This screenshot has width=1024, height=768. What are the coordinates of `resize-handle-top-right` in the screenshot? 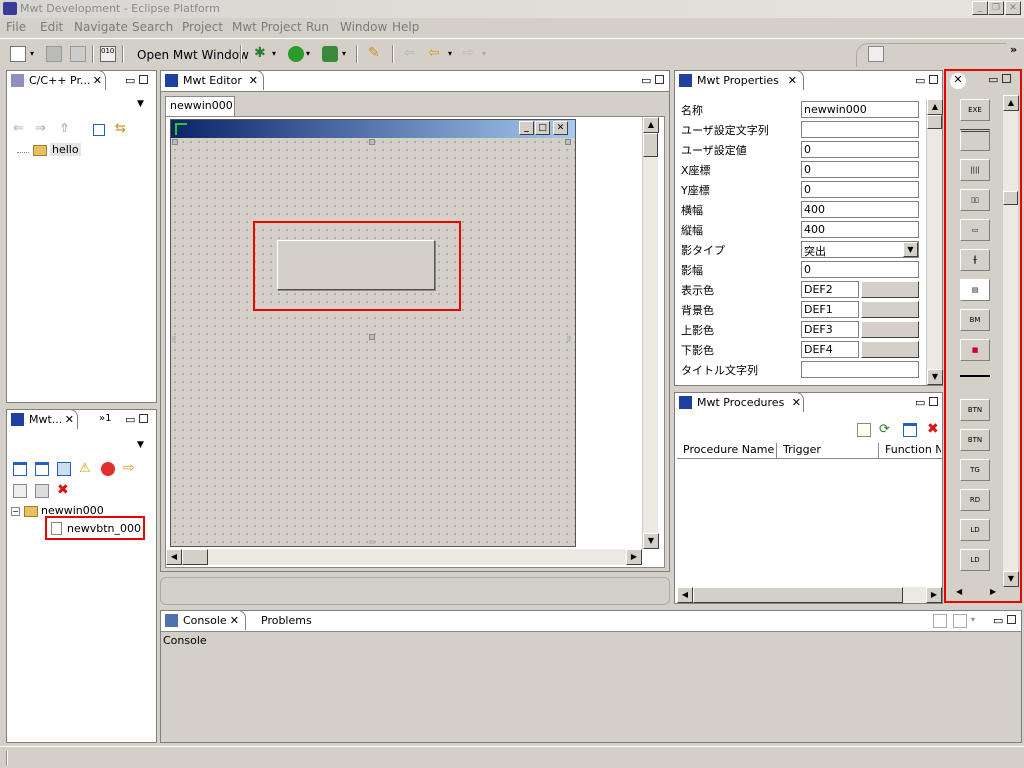 It's located at (568, 142).